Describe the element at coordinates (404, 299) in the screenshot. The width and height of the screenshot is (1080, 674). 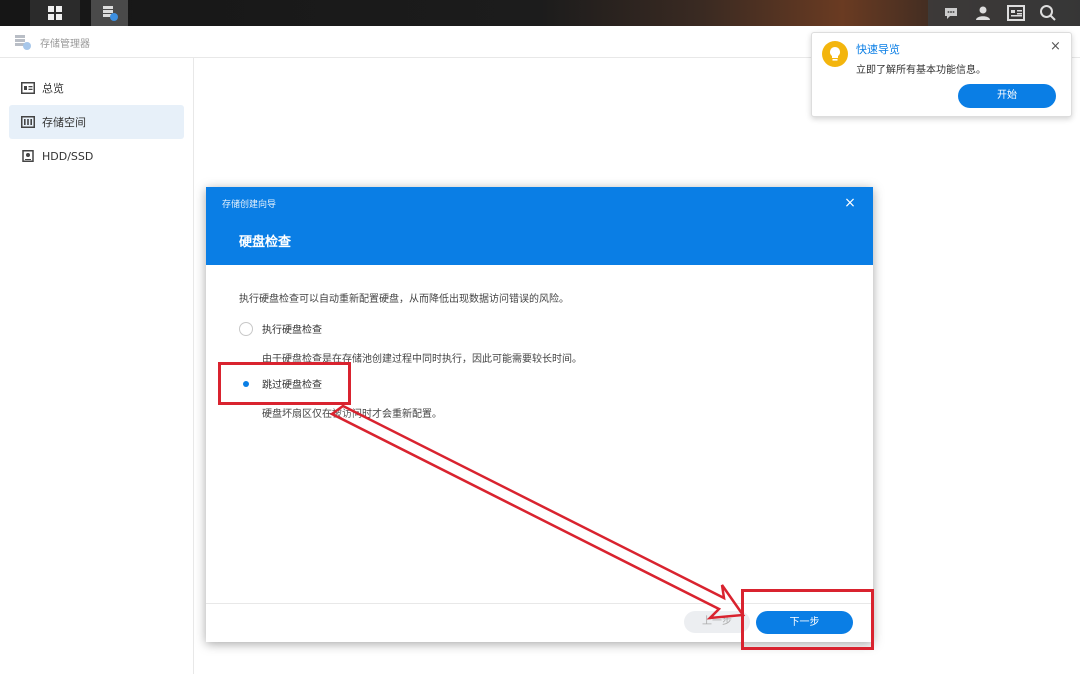
I see `step-description: 执行硬盘检查可以自动重新配置硬盘，从而降低出现数据访问错误的风险。` at that location.